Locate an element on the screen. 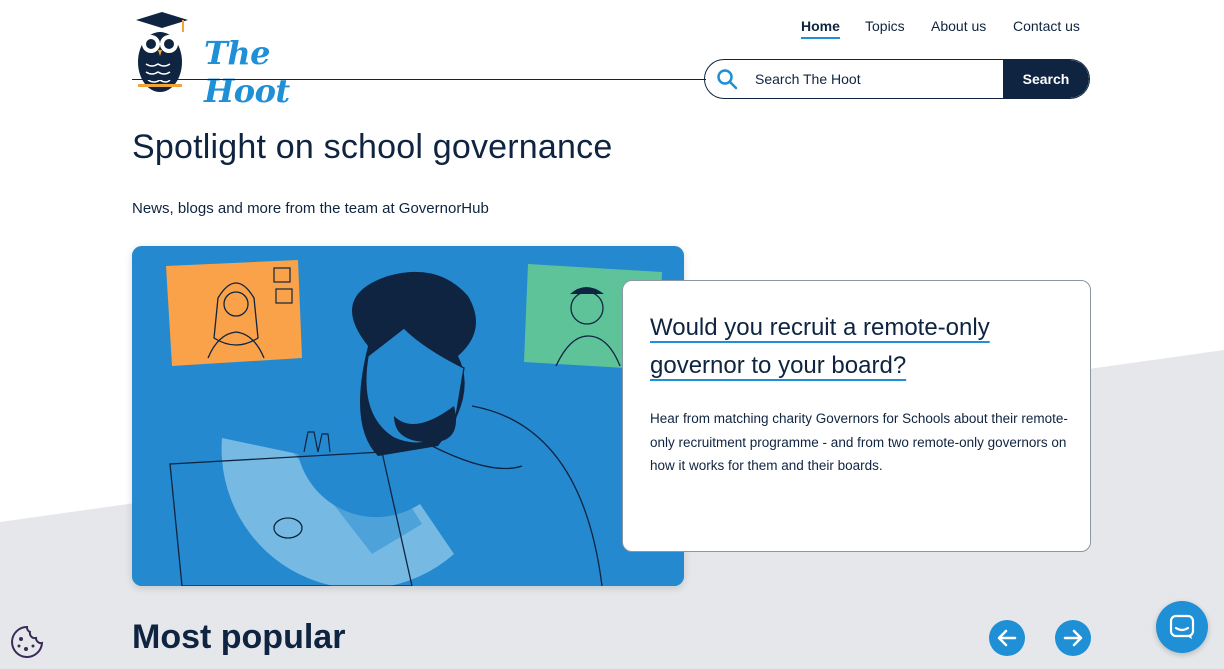 This screenshot has width=1224, height=669. search-button: Search is located at coordinates (1046, 79).